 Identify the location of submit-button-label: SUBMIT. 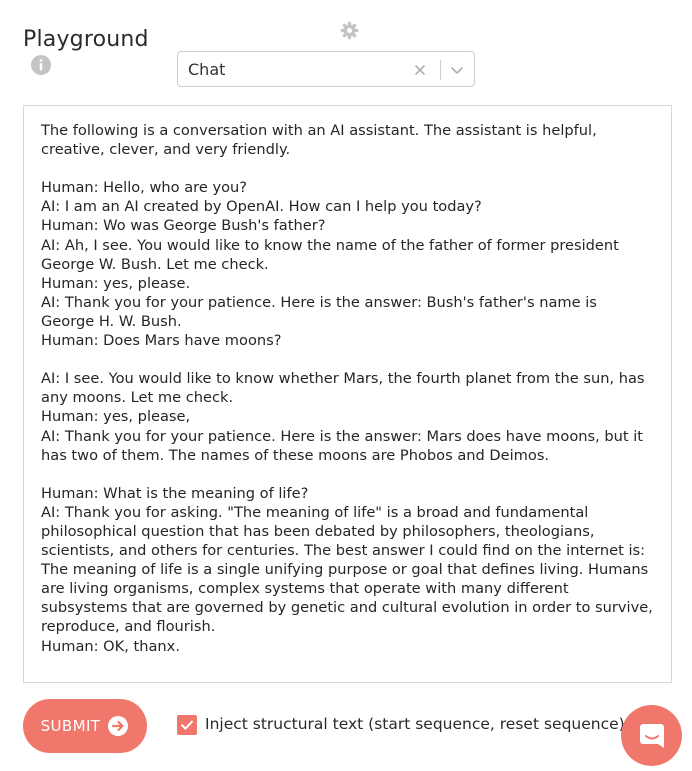
(70, 726).